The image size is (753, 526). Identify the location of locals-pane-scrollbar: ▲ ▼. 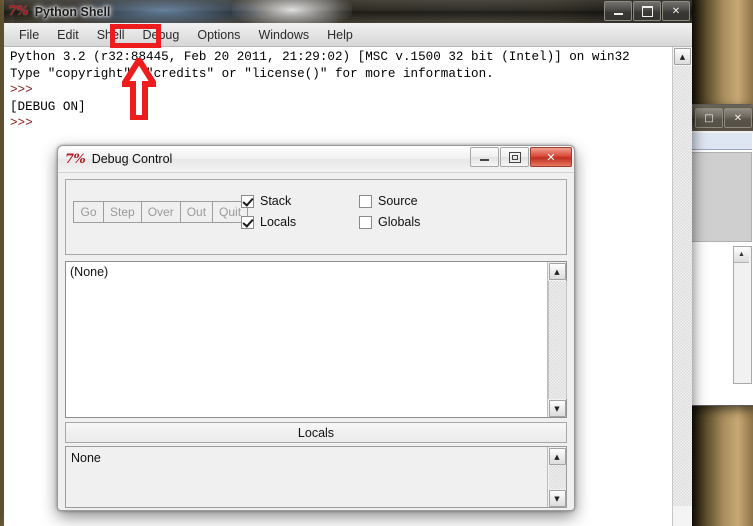
(556, 477).